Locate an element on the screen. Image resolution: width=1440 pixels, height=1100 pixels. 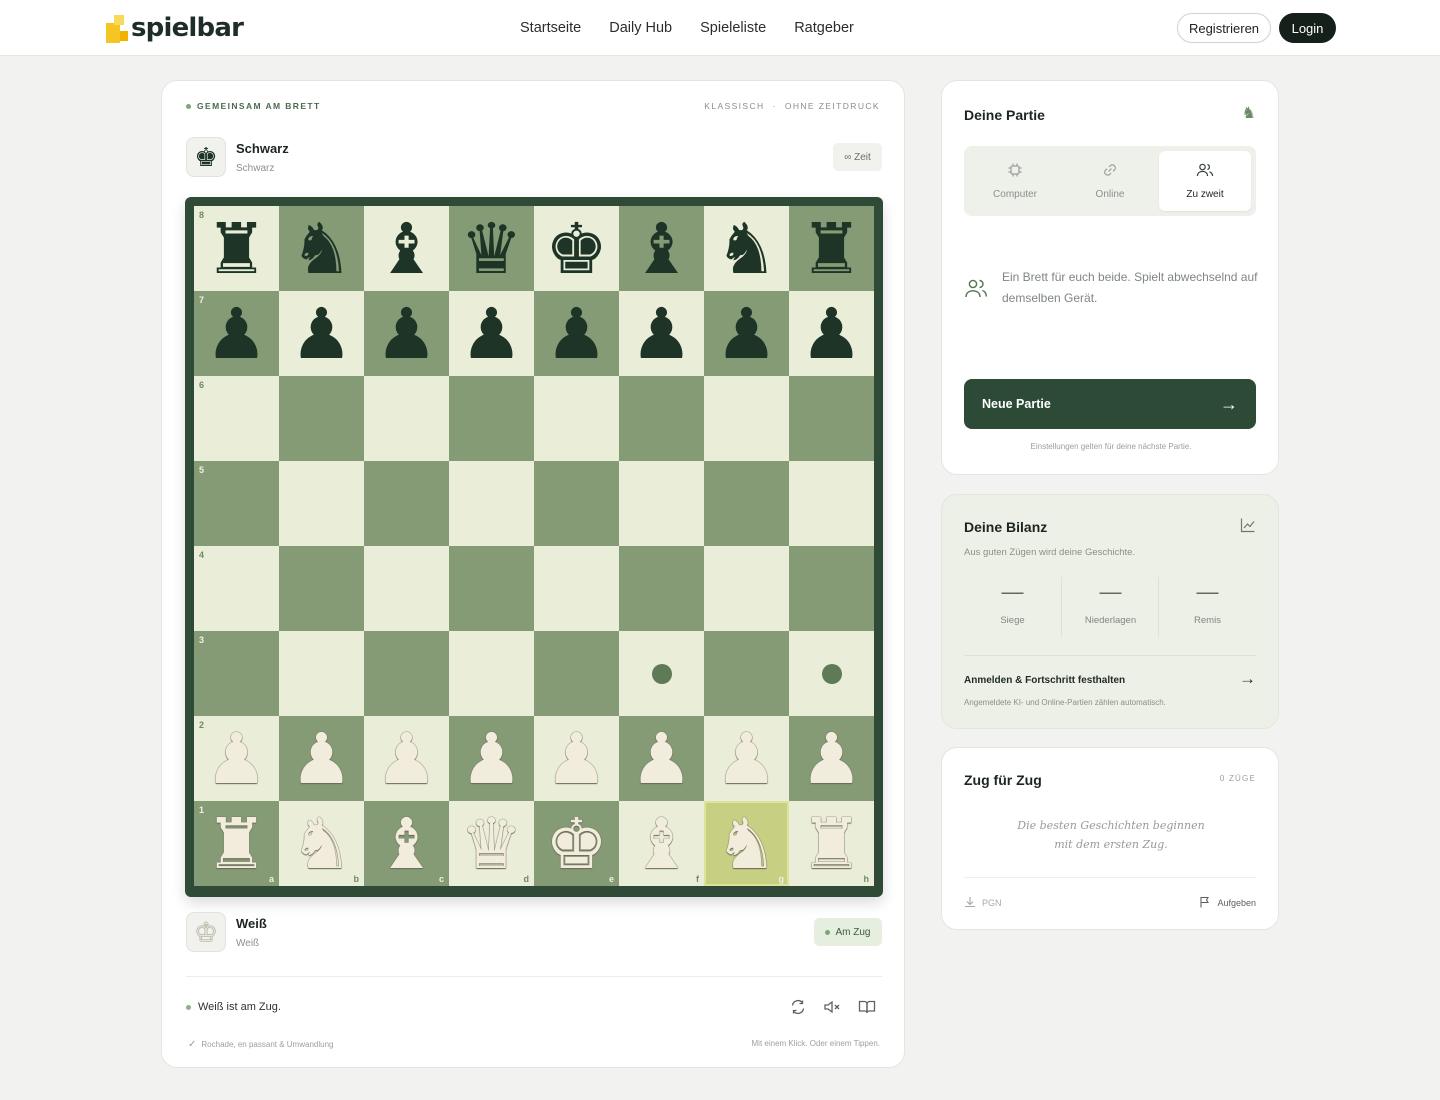
square-b6 is located at coordinates (321, 418).